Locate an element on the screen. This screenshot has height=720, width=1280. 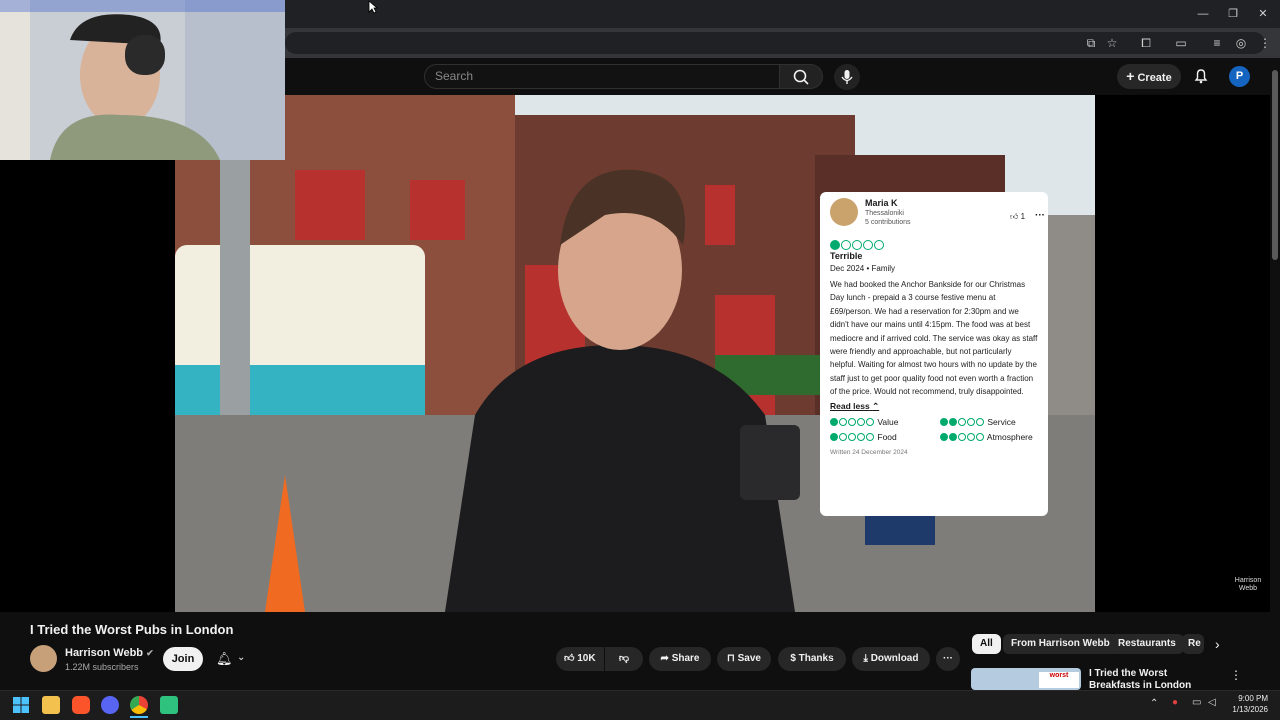
more-horizontal-icon: ··· is located at coordinates (948, 658).